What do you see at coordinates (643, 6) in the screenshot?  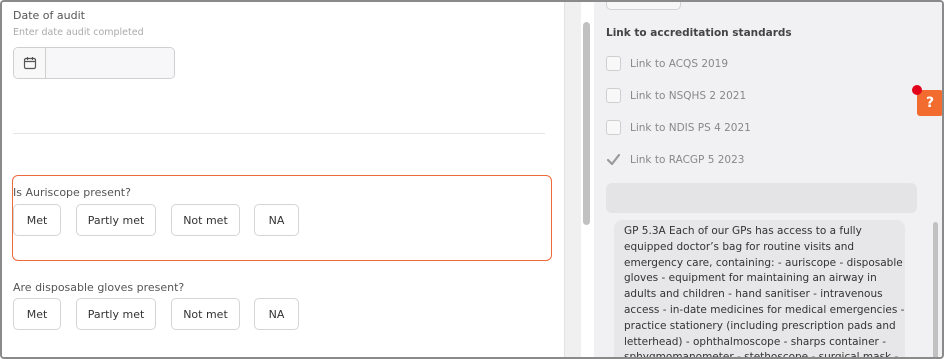 I see `partial-field-top` at bounding box center [643, 6].